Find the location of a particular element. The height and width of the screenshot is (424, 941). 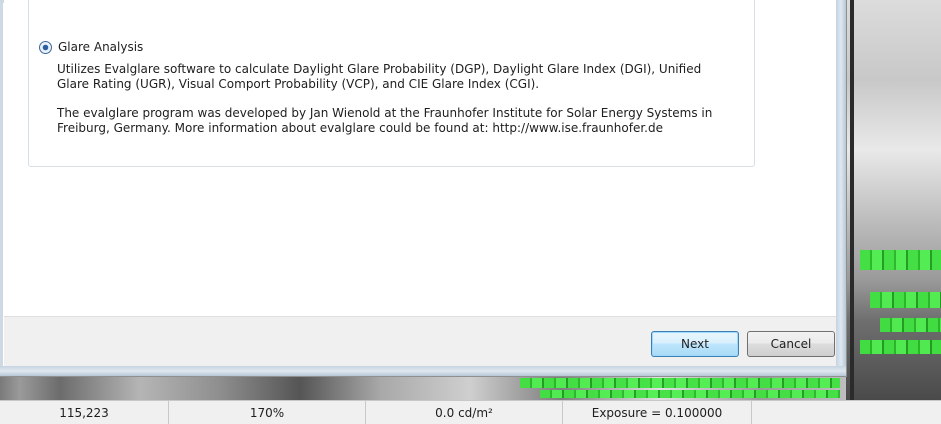

glare-analysis-radio is located at coordinates (45, 47).